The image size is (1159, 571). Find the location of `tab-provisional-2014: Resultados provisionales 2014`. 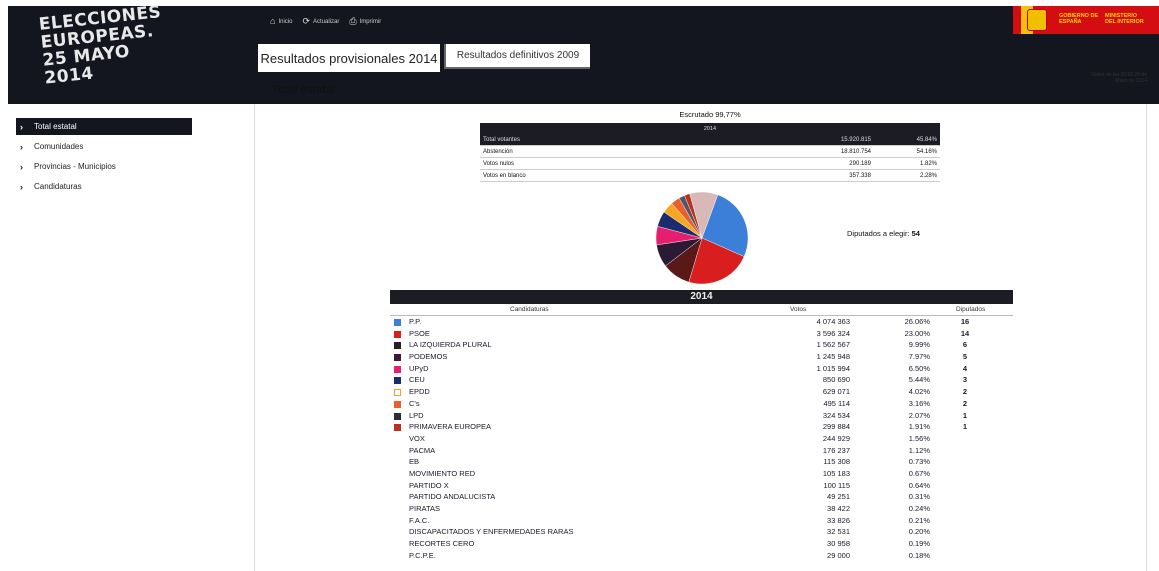

tab-provisional-2014: Resultados provisionales 2014 is located at coordinates (349, 58).